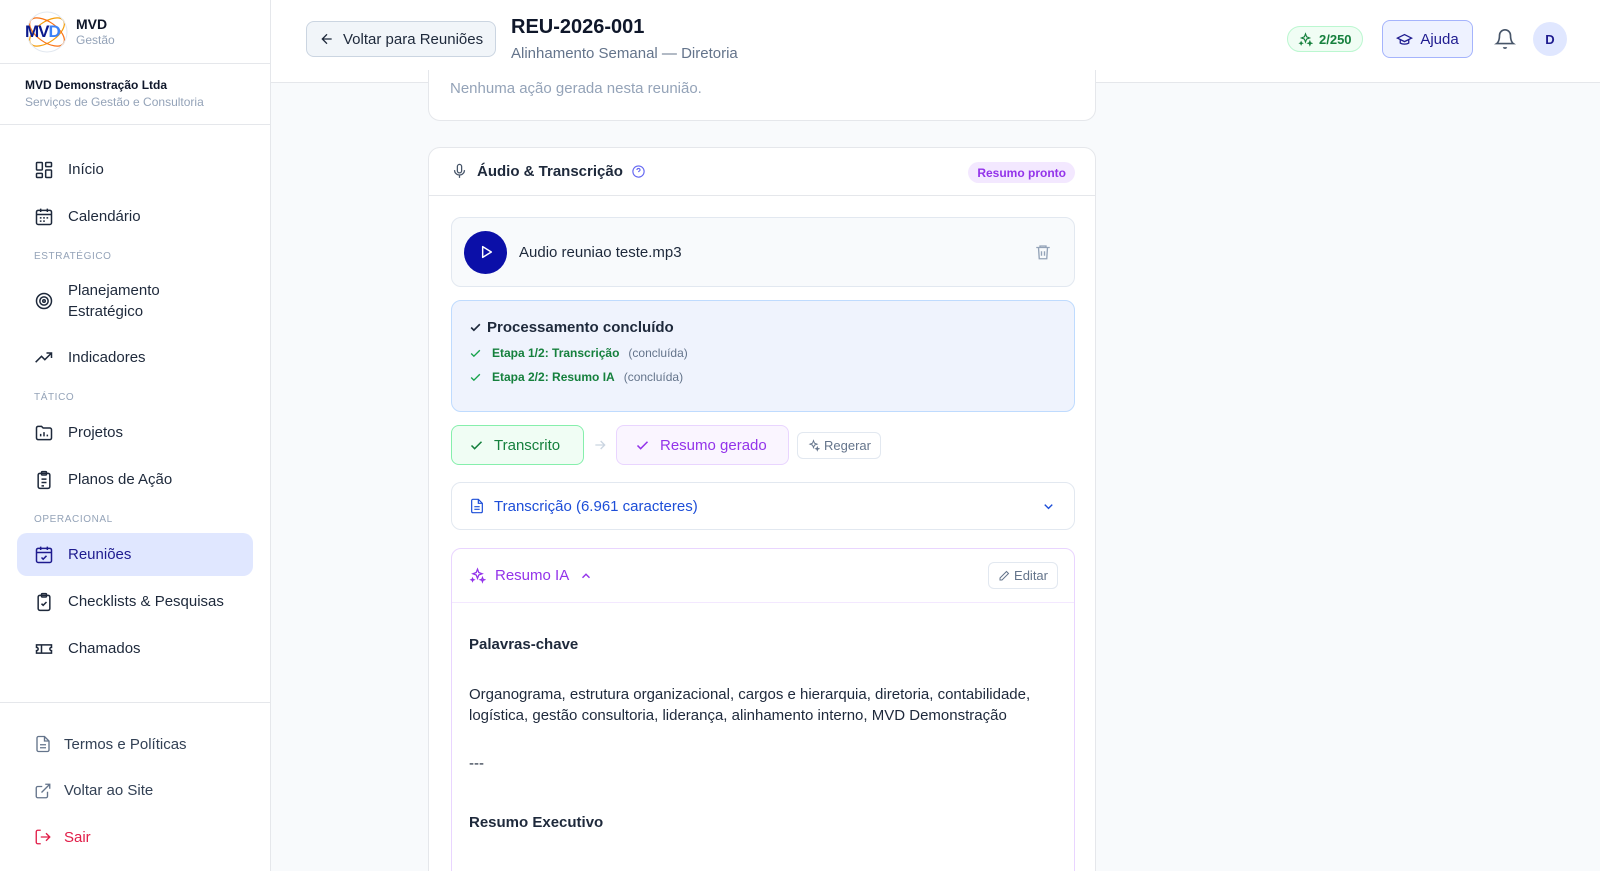 This screenshot has width=1600, height=871. What do you see at coordinates (96, 85) in the screenshot?
I see `org-name: MVD Demonstração Ltda` at bounding box center [96, 85].